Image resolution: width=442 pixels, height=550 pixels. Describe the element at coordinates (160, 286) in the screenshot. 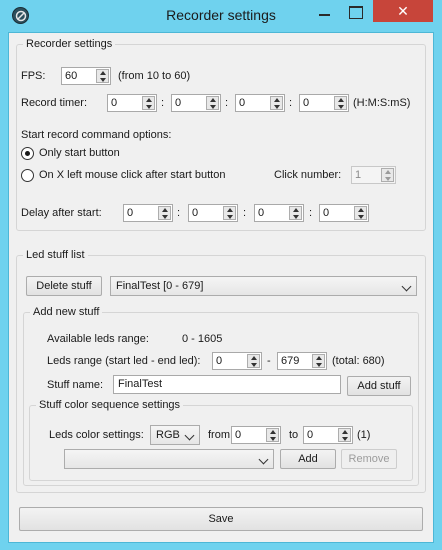

I see `stuff-select-value: FinalTest [0 - 679]` at that location.